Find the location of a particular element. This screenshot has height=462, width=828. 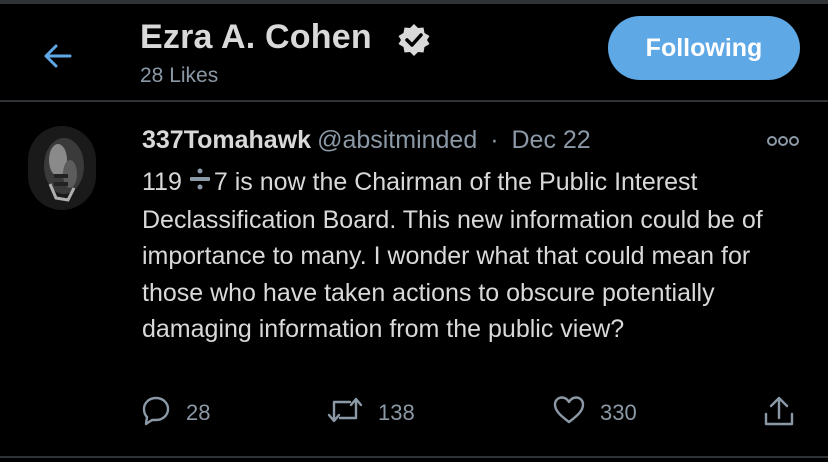

divide-icon is located at coordinates (200, 183).